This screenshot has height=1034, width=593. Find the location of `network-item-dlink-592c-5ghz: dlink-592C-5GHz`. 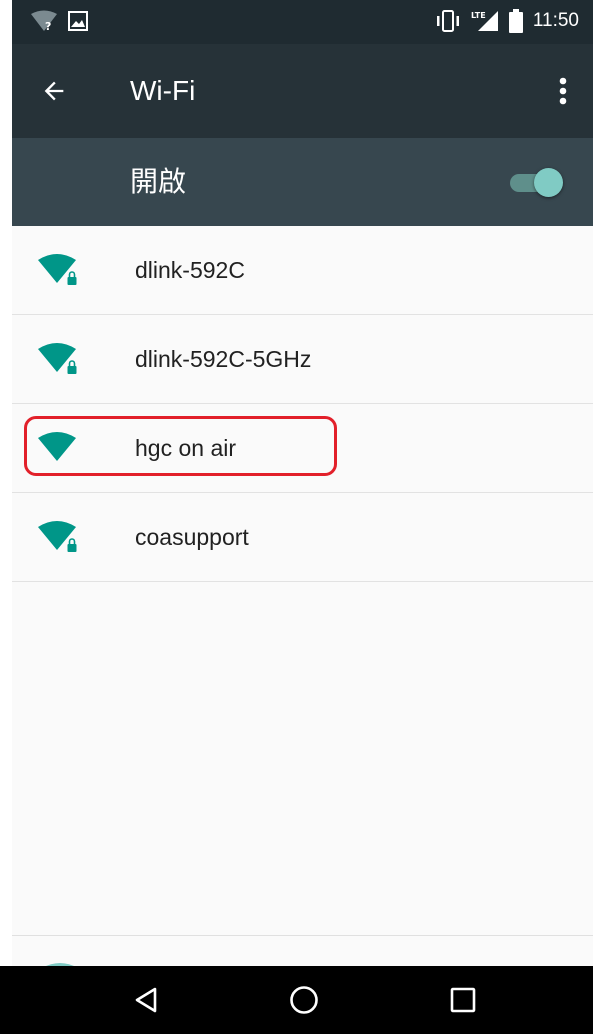

network-item-dlink-592c-5ghz: dlink-592C-5GHz is located at coordinates (302, 359).